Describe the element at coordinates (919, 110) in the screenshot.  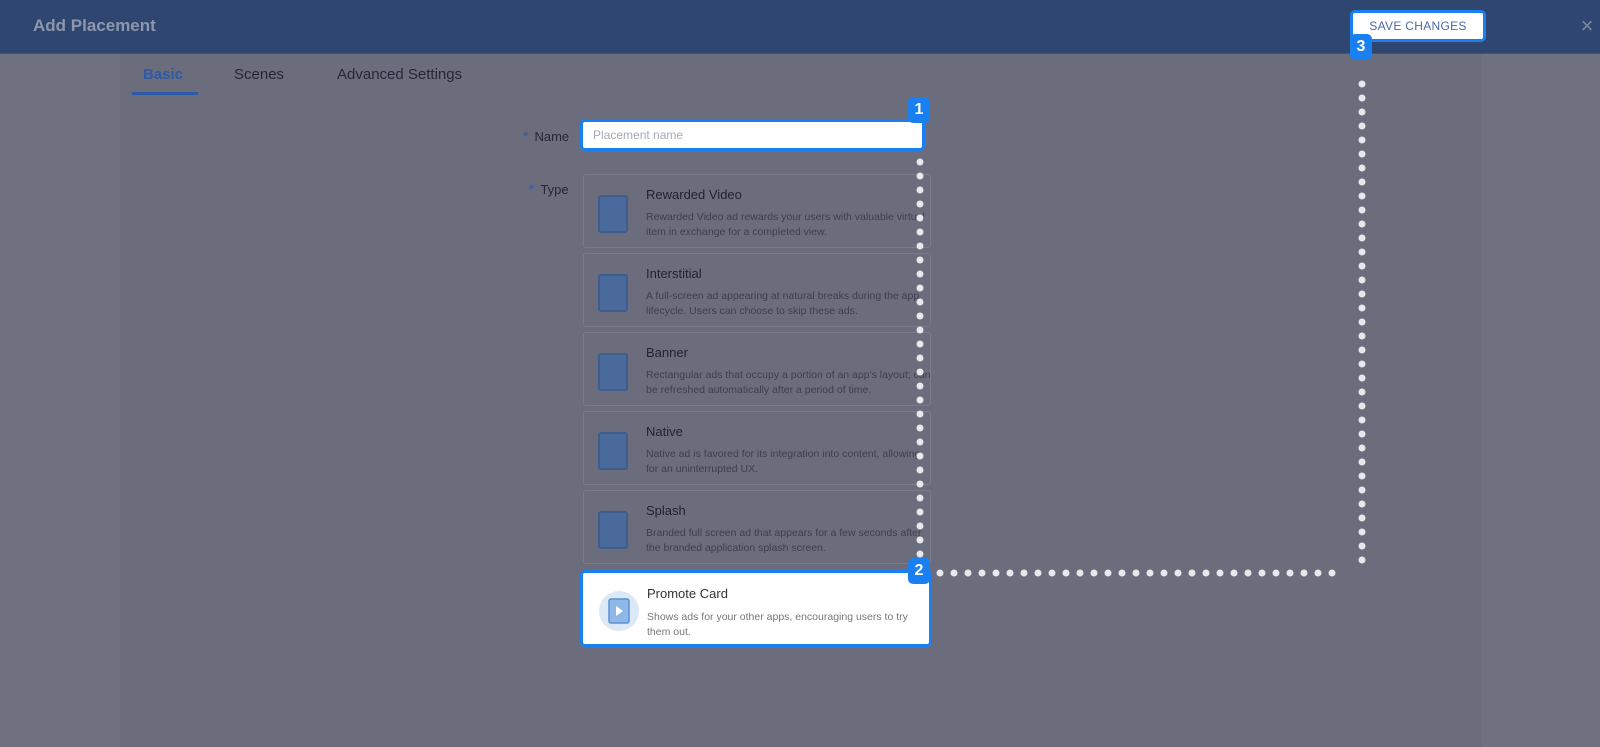
I see `step-badge-1: 1` at that location.